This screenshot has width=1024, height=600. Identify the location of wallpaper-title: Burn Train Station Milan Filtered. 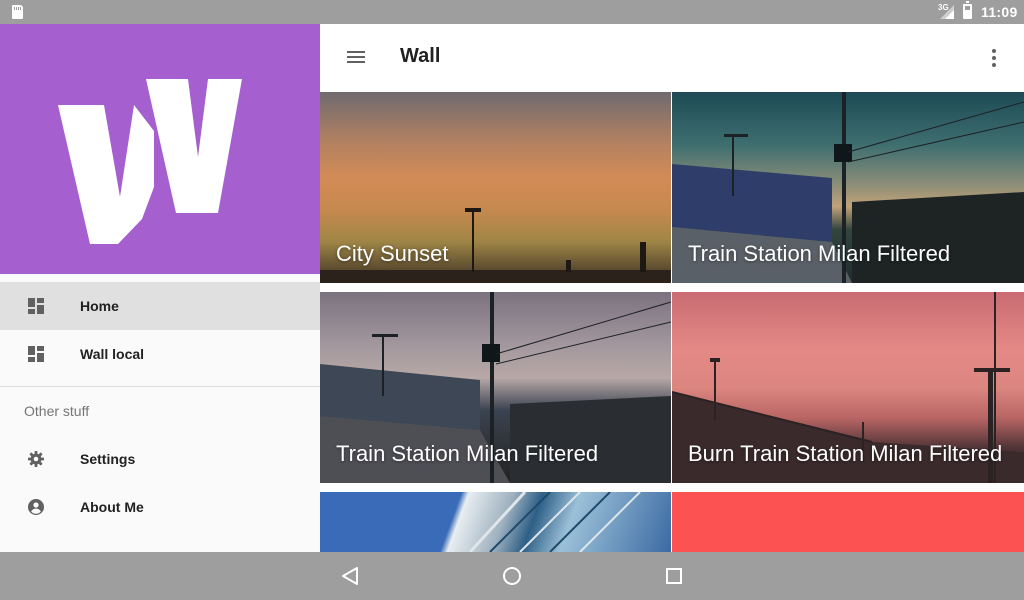
(845, 453).